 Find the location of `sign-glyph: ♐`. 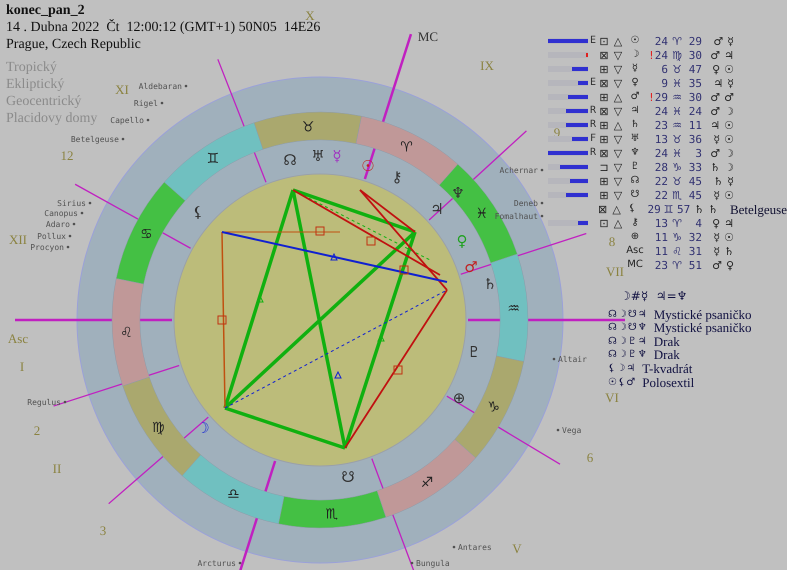

sign-glyph: ♐ is located at coordinates (427, 482).